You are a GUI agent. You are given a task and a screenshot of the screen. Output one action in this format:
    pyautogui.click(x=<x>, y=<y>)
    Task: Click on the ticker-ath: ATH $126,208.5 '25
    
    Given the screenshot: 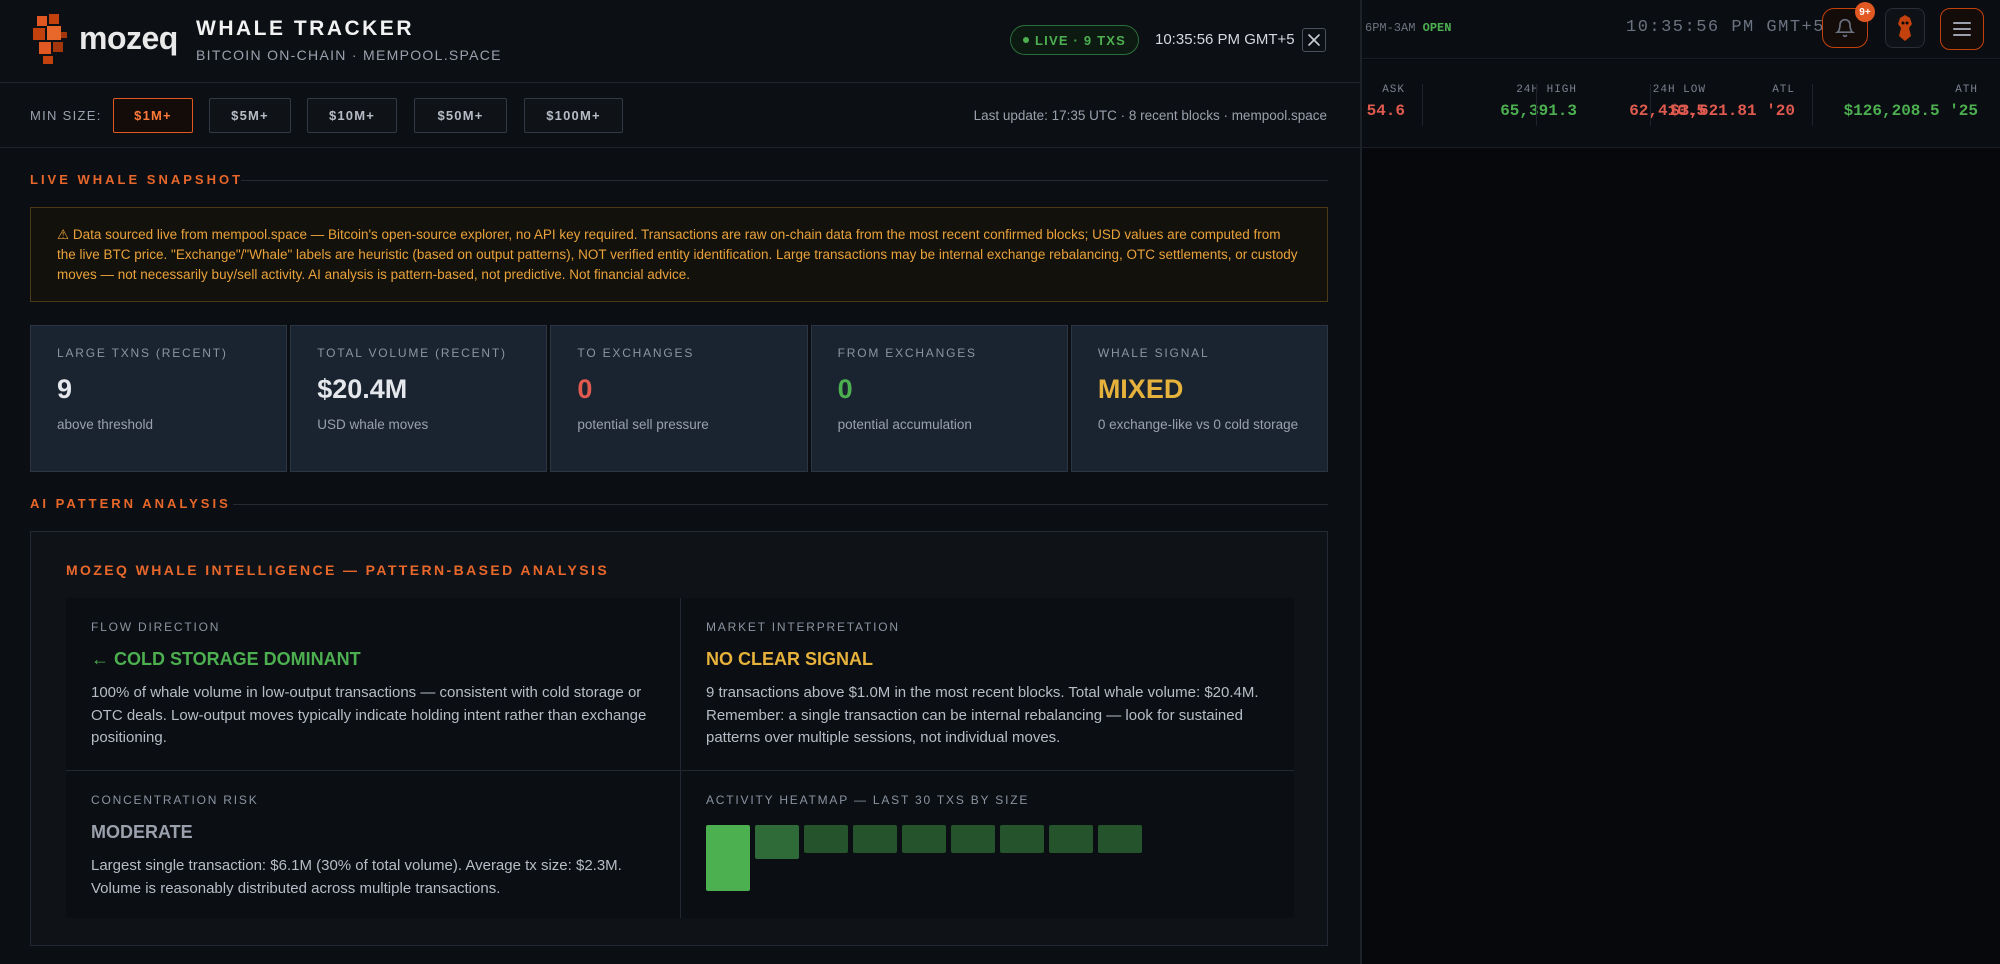 What is the action you would take?
    pyautogui.click(x=1899, y=102)
    